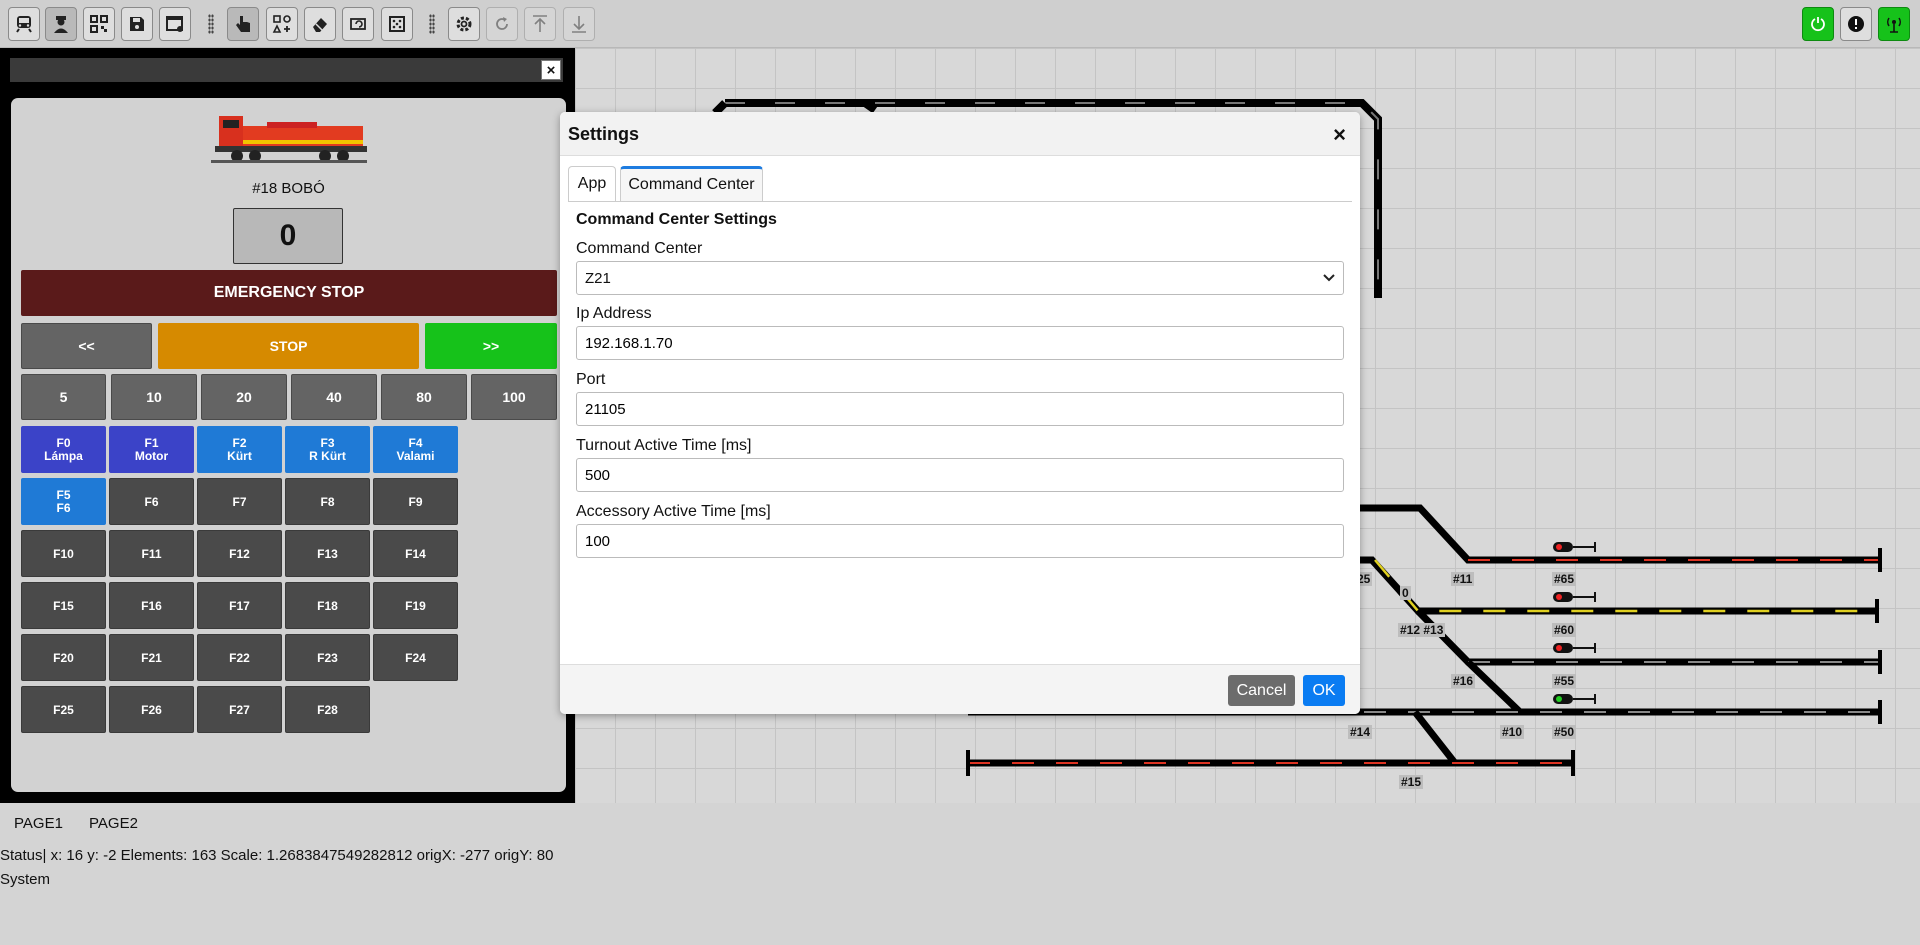 Image resolution: width=1920 pixels, height=945 pixels. I want to click on function-key: F13, so click(327, 553).